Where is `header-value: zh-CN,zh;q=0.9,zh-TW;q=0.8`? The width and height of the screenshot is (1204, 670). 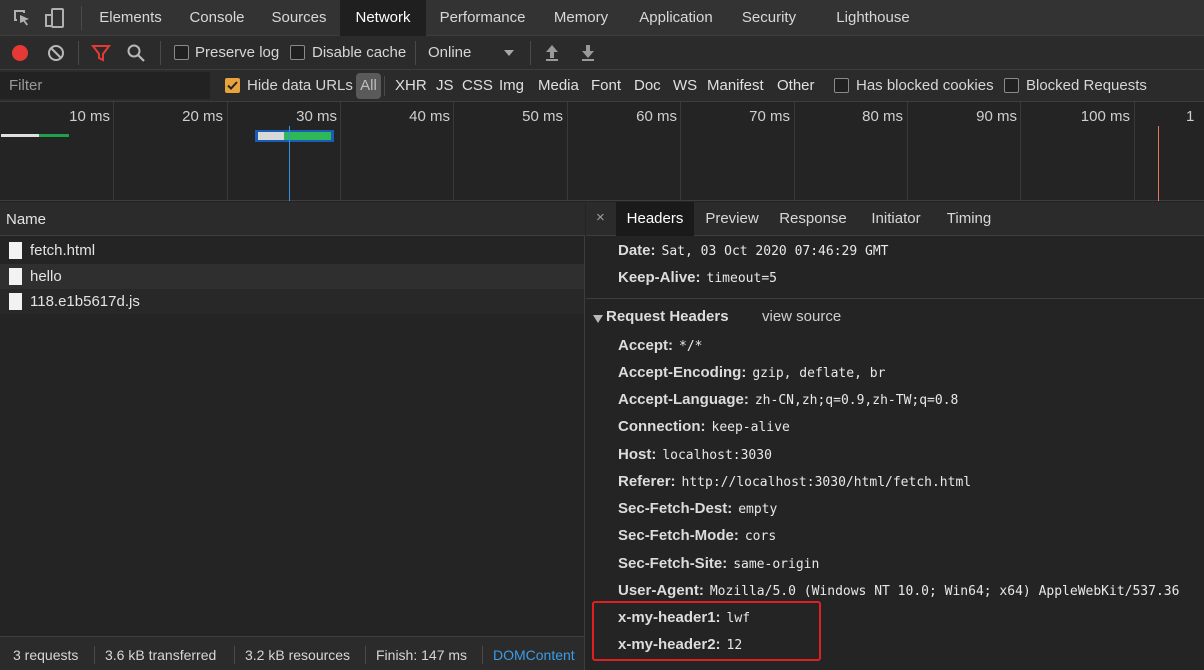
header-value: zh-CN,zh;q=0.9,zh-TW;q=0.8 is located at coordinates (856, 400).